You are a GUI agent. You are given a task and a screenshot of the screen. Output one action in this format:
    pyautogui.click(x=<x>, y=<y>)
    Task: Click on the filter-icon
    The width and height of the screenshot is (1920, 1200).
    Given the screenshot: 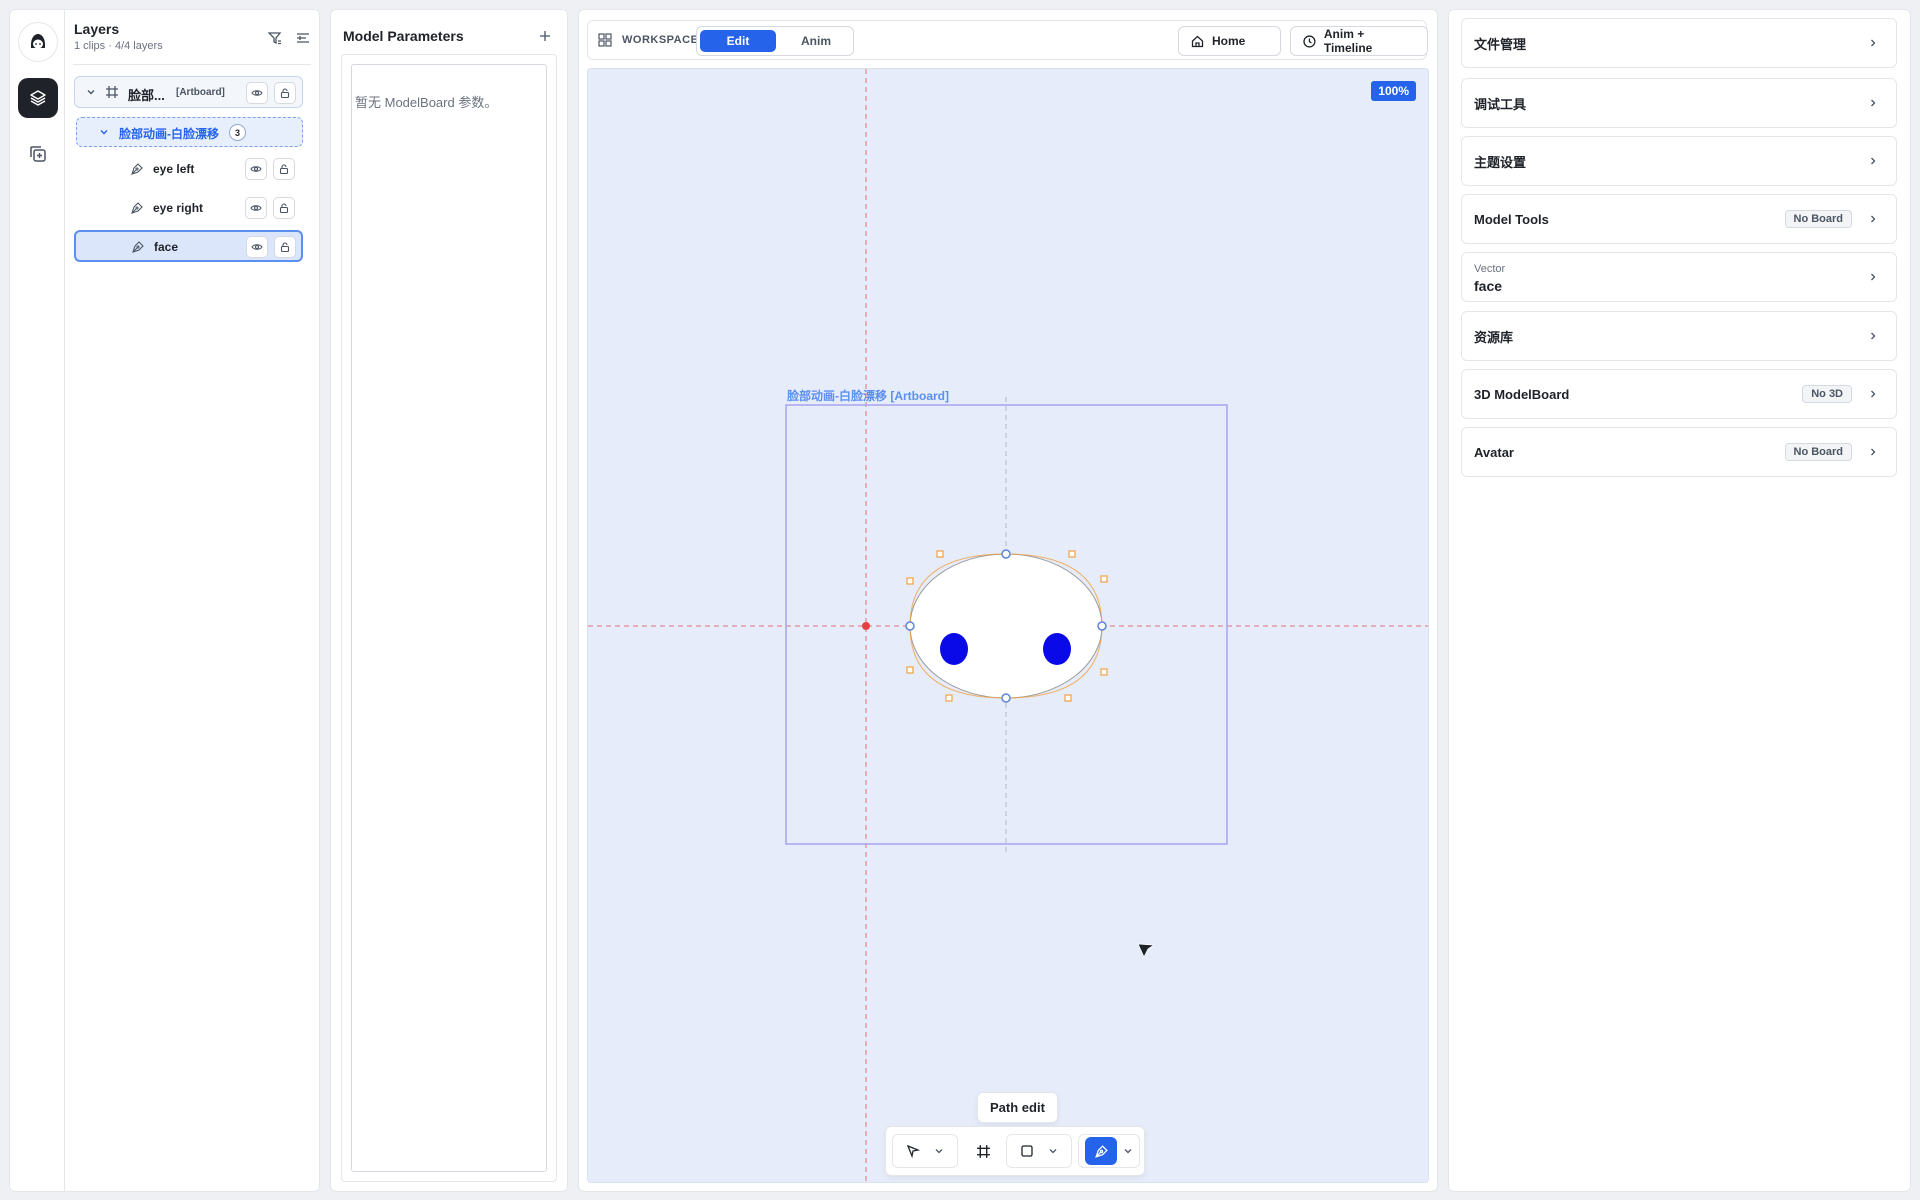 What is the action you would take?
    pyautogui.click(x=275, y=38)
    